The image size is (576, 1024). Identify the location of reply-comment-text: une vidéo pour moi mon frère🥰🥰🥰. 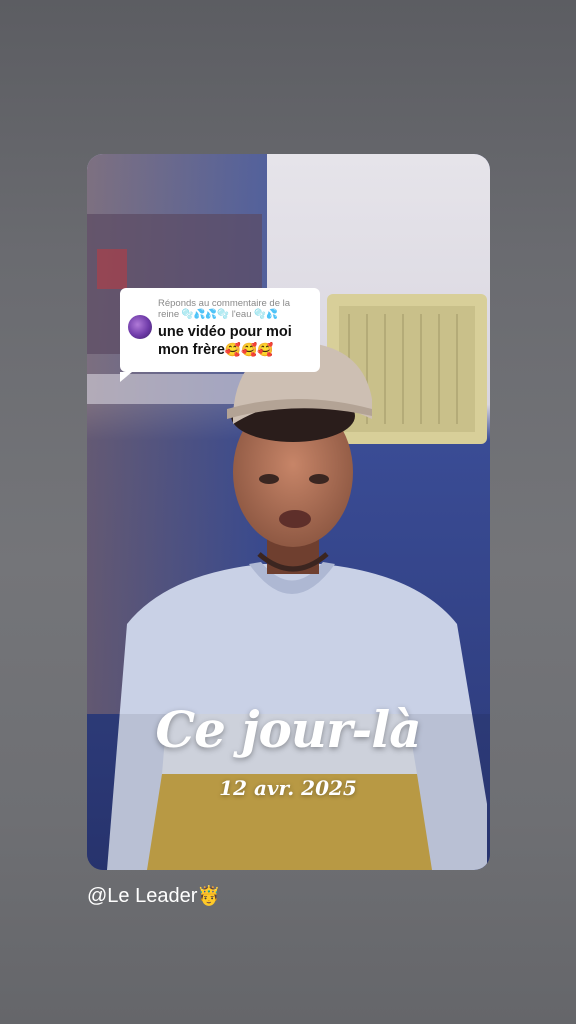
(225, 341).